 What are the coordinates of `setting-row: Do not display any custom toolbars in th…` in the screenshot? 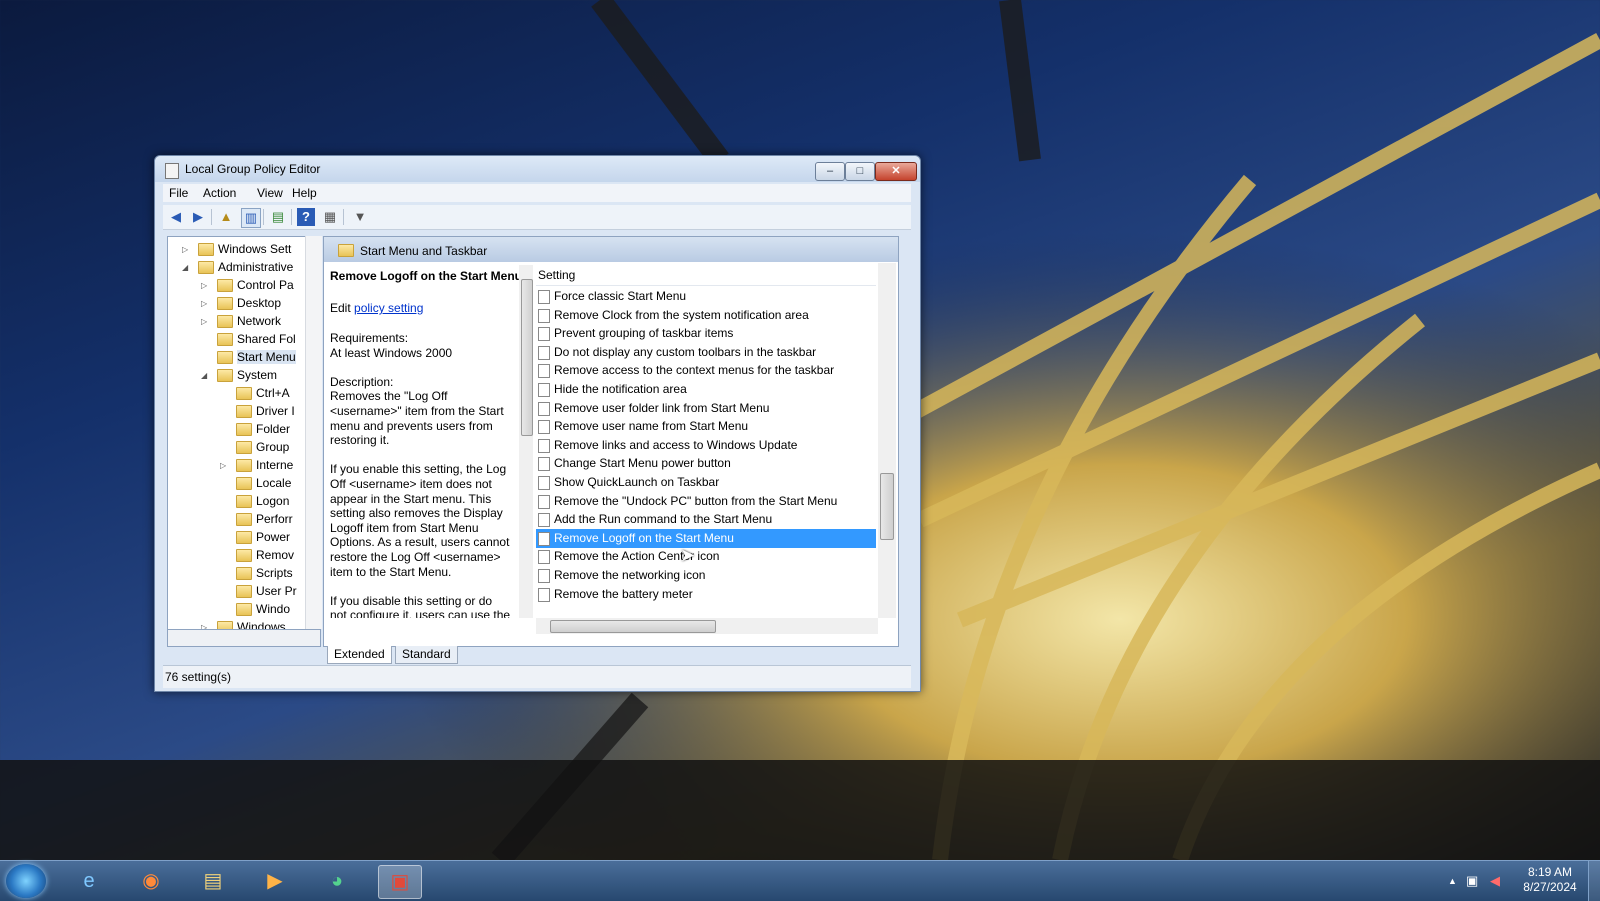 It's located at (706, 352).